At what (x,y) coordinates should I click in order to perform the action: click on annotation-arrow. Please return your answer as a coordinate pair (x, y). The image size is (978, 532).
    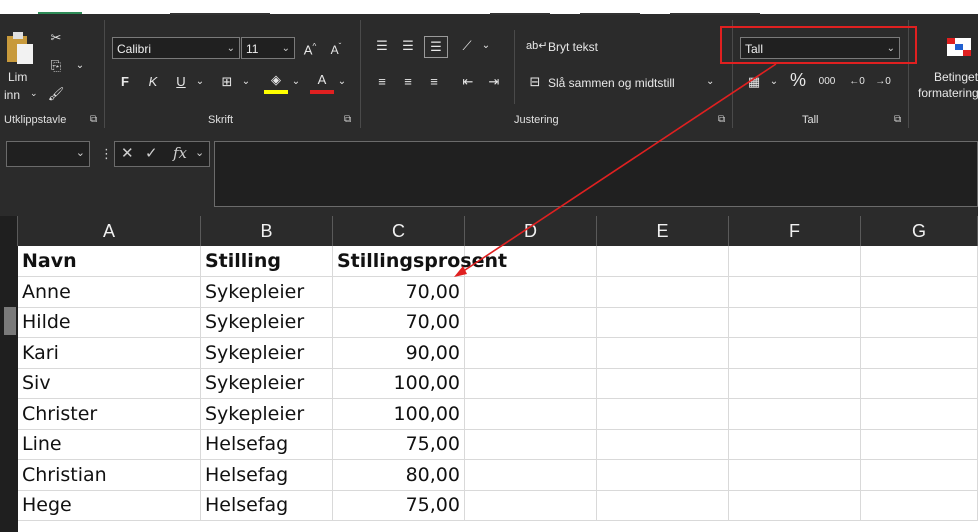
    Looking at the image, I should click on (615, 170).